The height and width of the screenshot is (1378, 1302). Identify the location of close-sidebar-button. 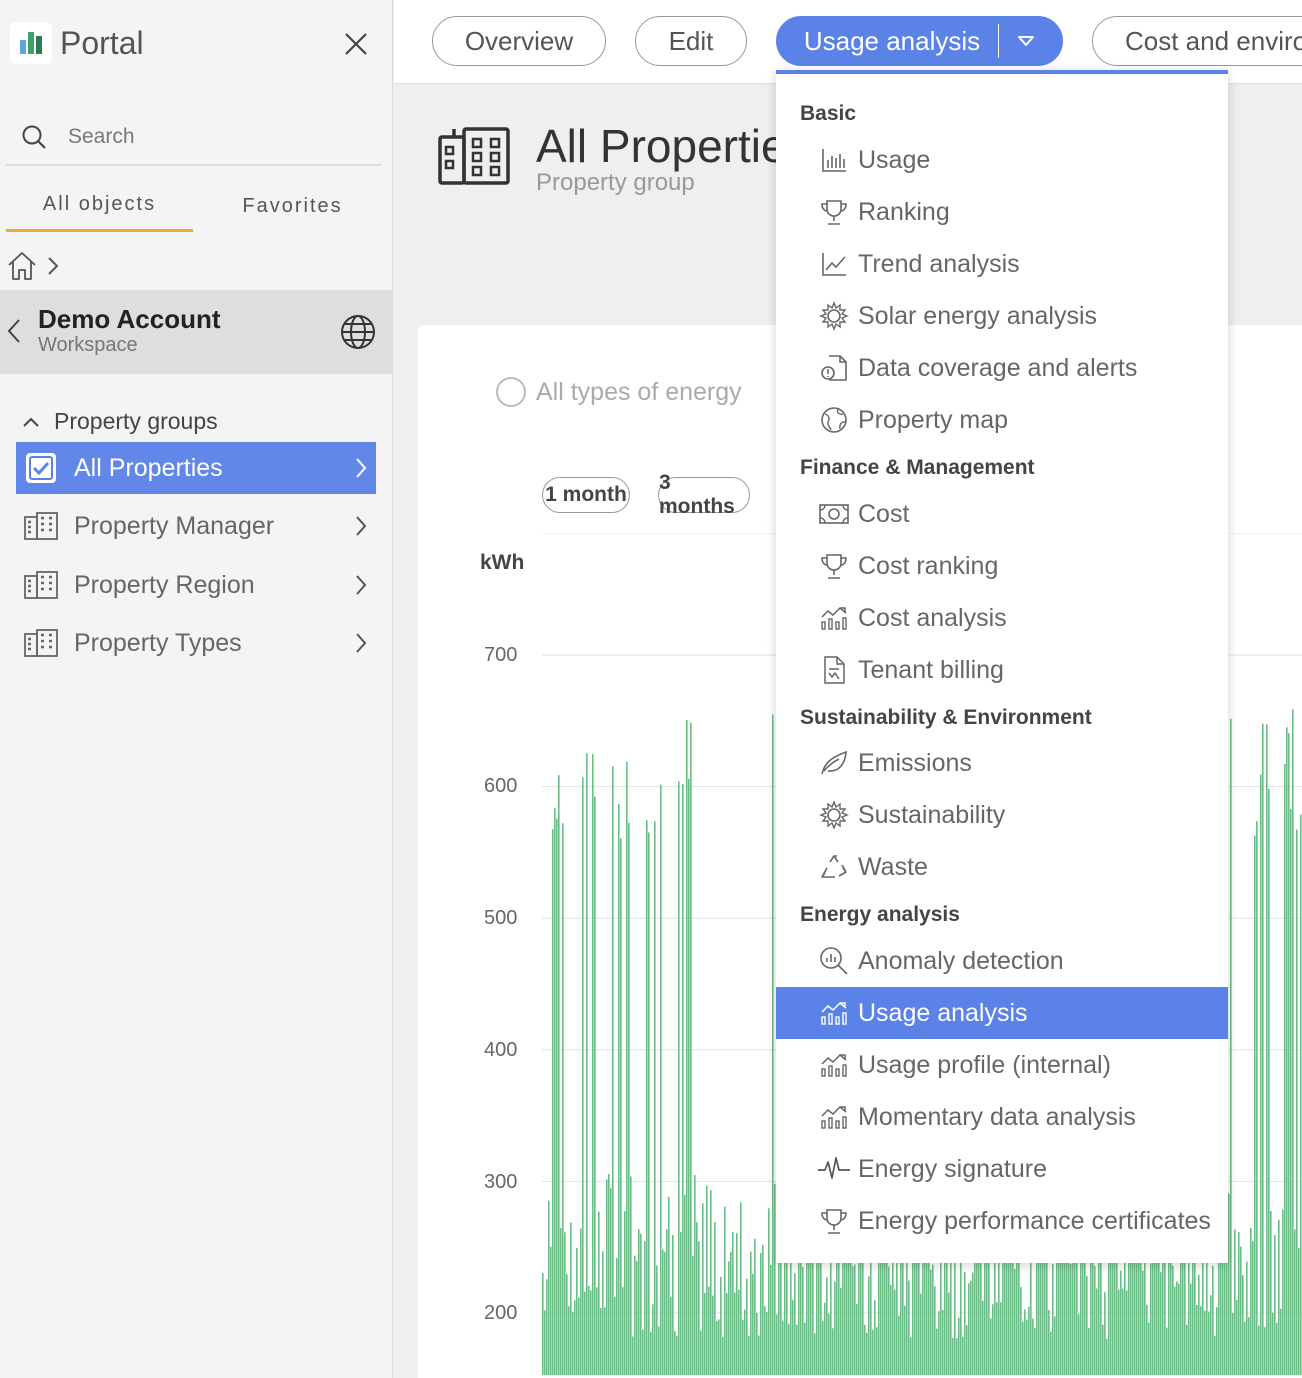
(356, 44).